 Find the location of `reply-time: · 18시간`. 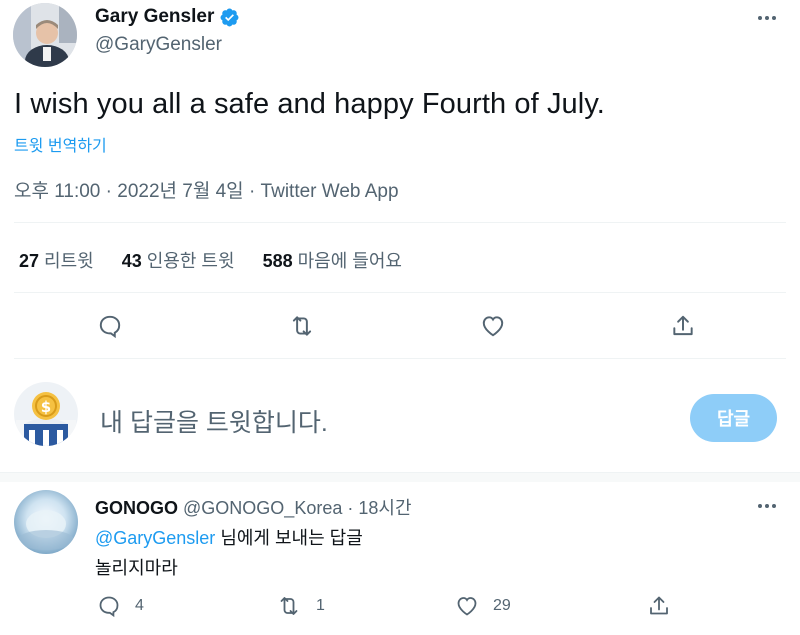

reply-time: · 18시간 is located at coordinates (379, 508).